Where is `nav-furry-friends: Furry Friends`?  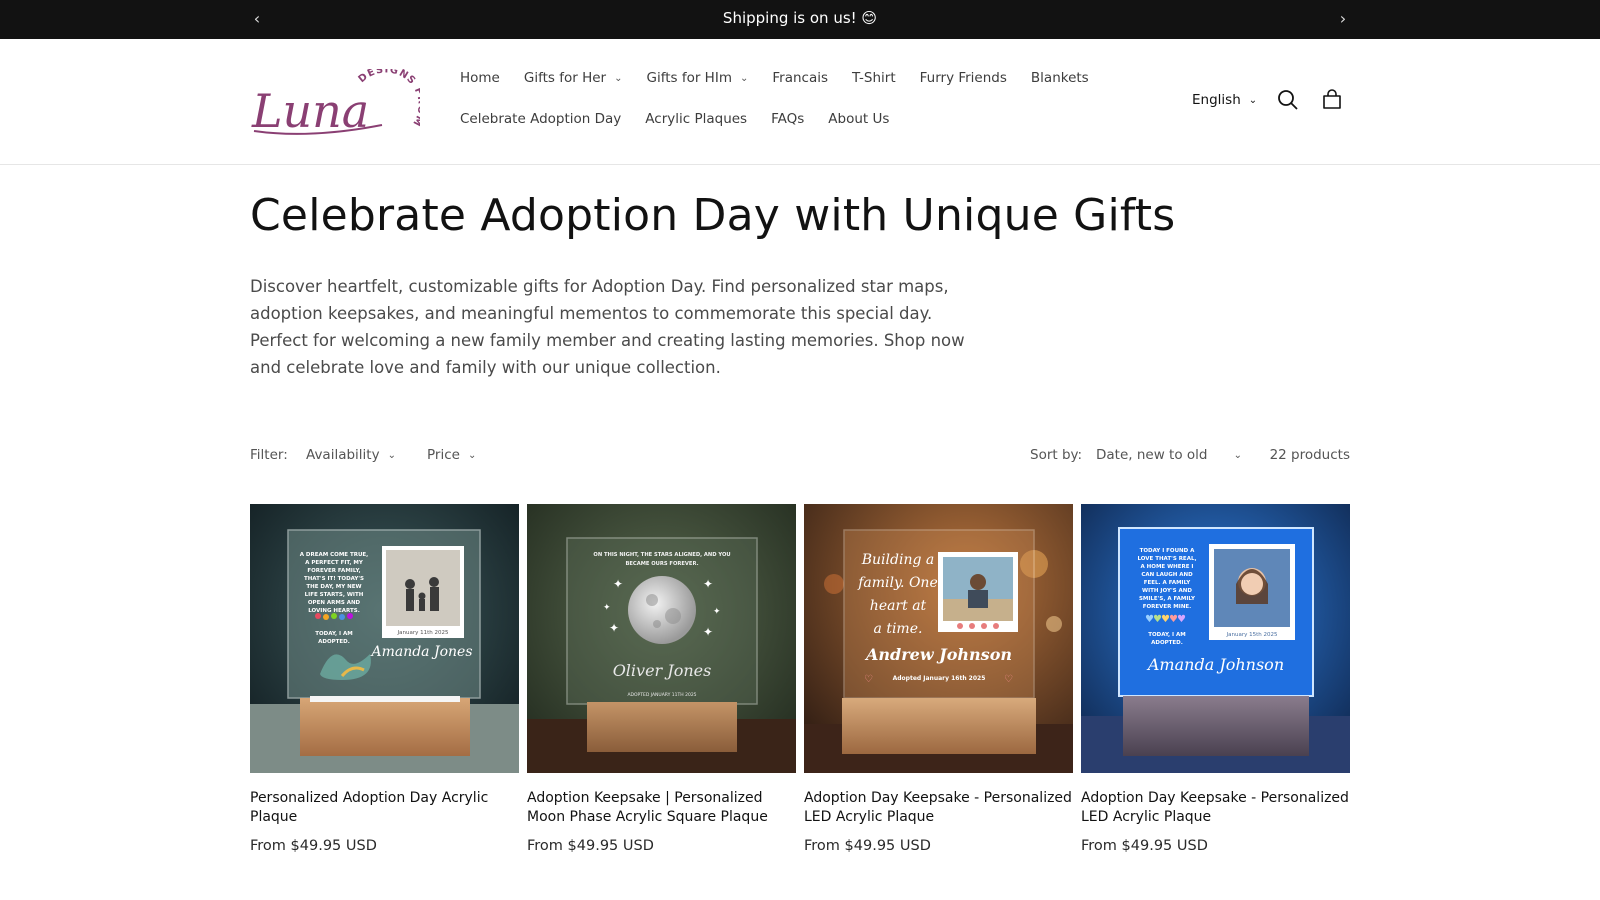 nav-furry-friends: Furry Friends is located at coordinates (963, 78).